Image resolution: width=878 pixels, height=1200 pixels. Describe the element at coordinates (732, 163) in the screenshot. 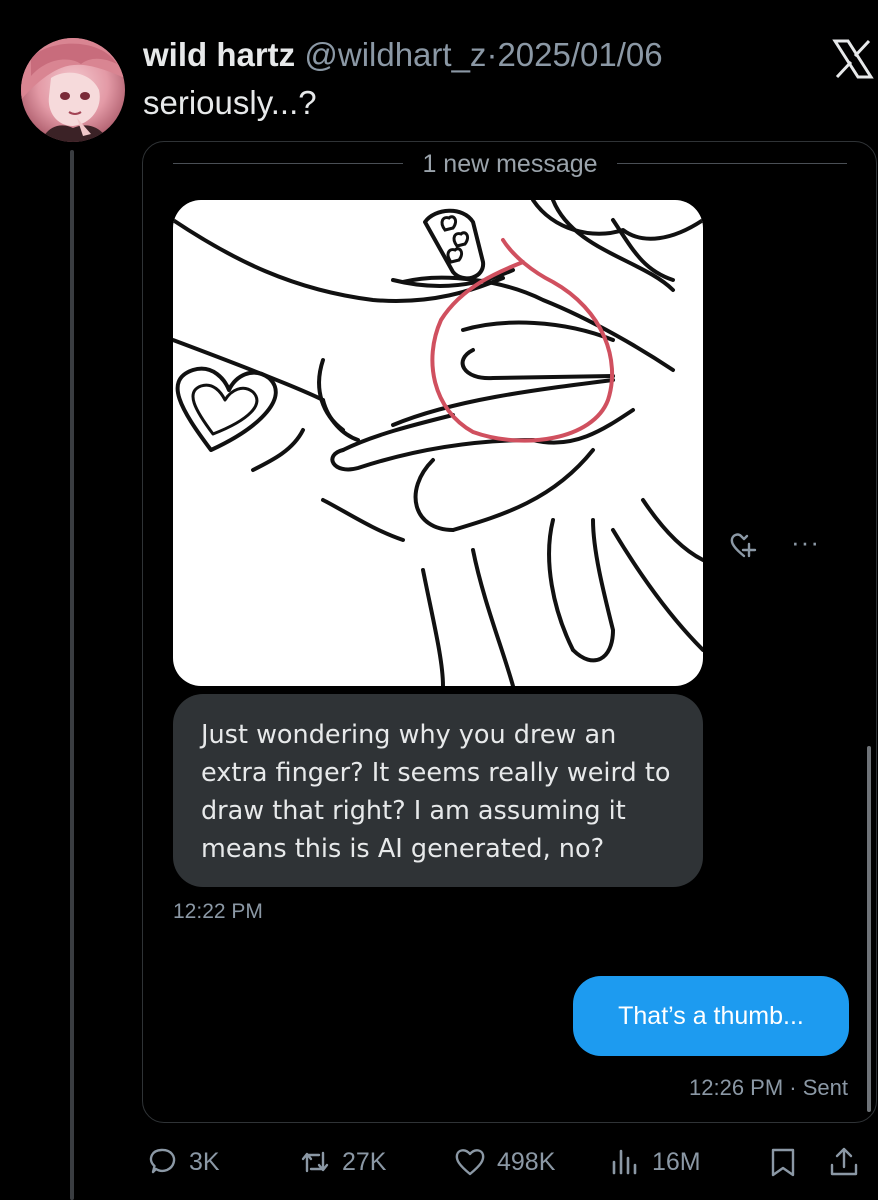

I see `divider-line-right` at that location.